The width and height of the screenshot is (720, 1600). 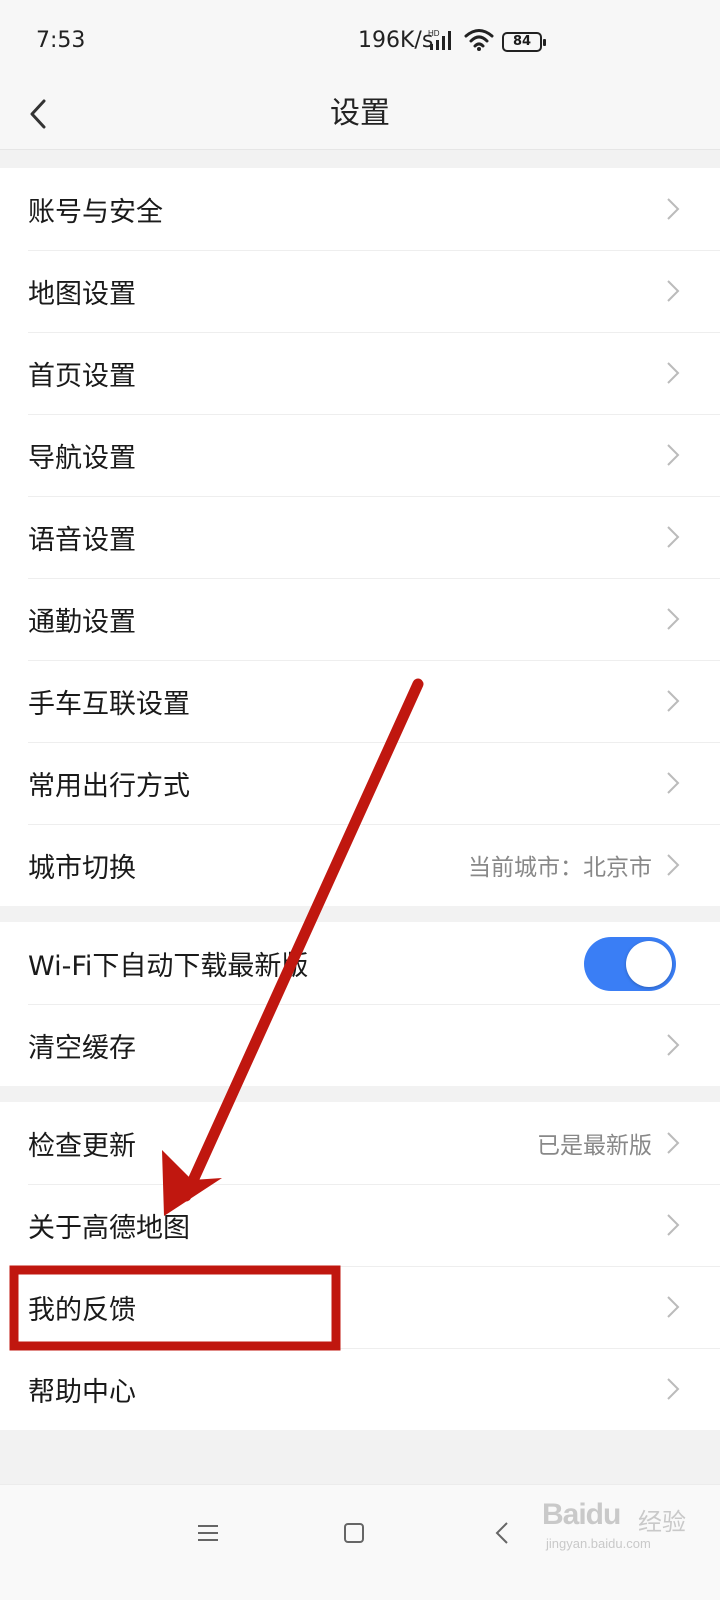 I want to click on header: 设置, so click(x=360, y=114).